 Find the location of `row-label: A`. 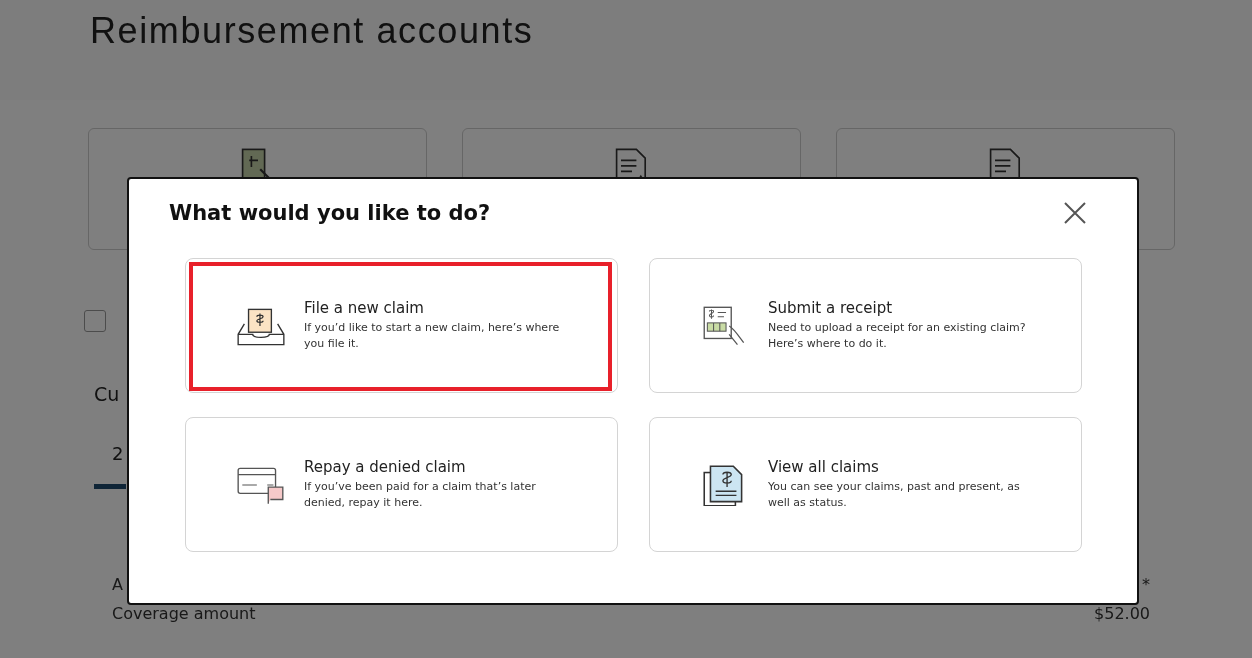

row-label: A is located at coordinates (117, 584).